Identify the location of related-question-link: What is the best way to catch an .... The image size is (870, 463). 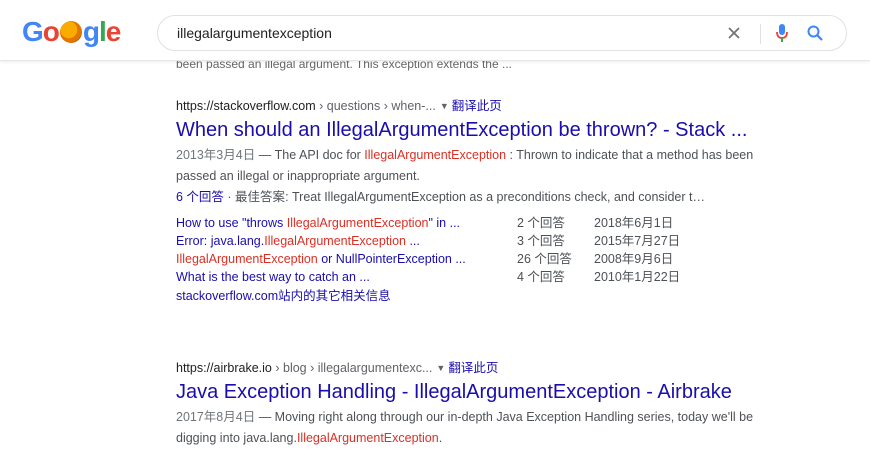
(273, 277).